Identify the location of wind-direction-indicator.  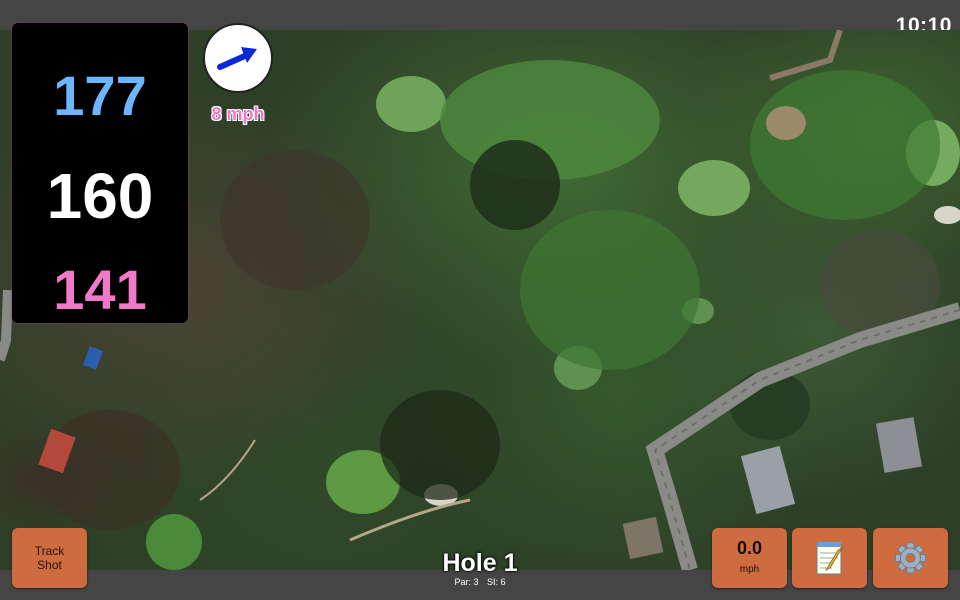
(238, 58).